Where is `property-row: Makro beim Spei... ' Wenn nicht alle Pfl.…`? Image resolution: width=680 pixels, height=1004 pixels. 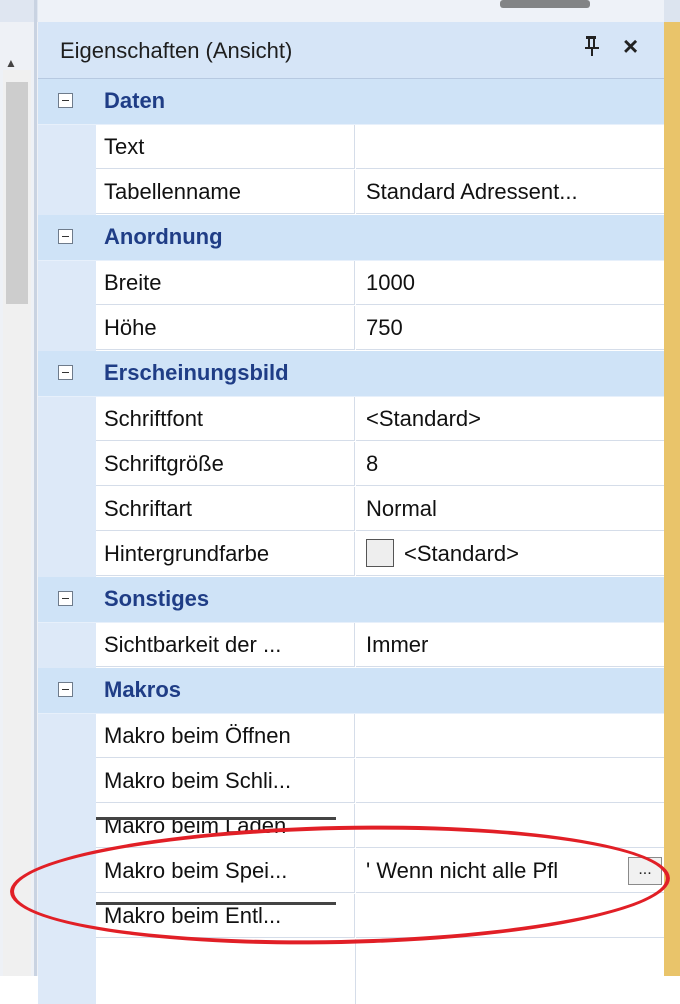 property-row: Makro beim Spei... ' Wenn nicht alle Pfl.… is located at coordinates (351, 871).